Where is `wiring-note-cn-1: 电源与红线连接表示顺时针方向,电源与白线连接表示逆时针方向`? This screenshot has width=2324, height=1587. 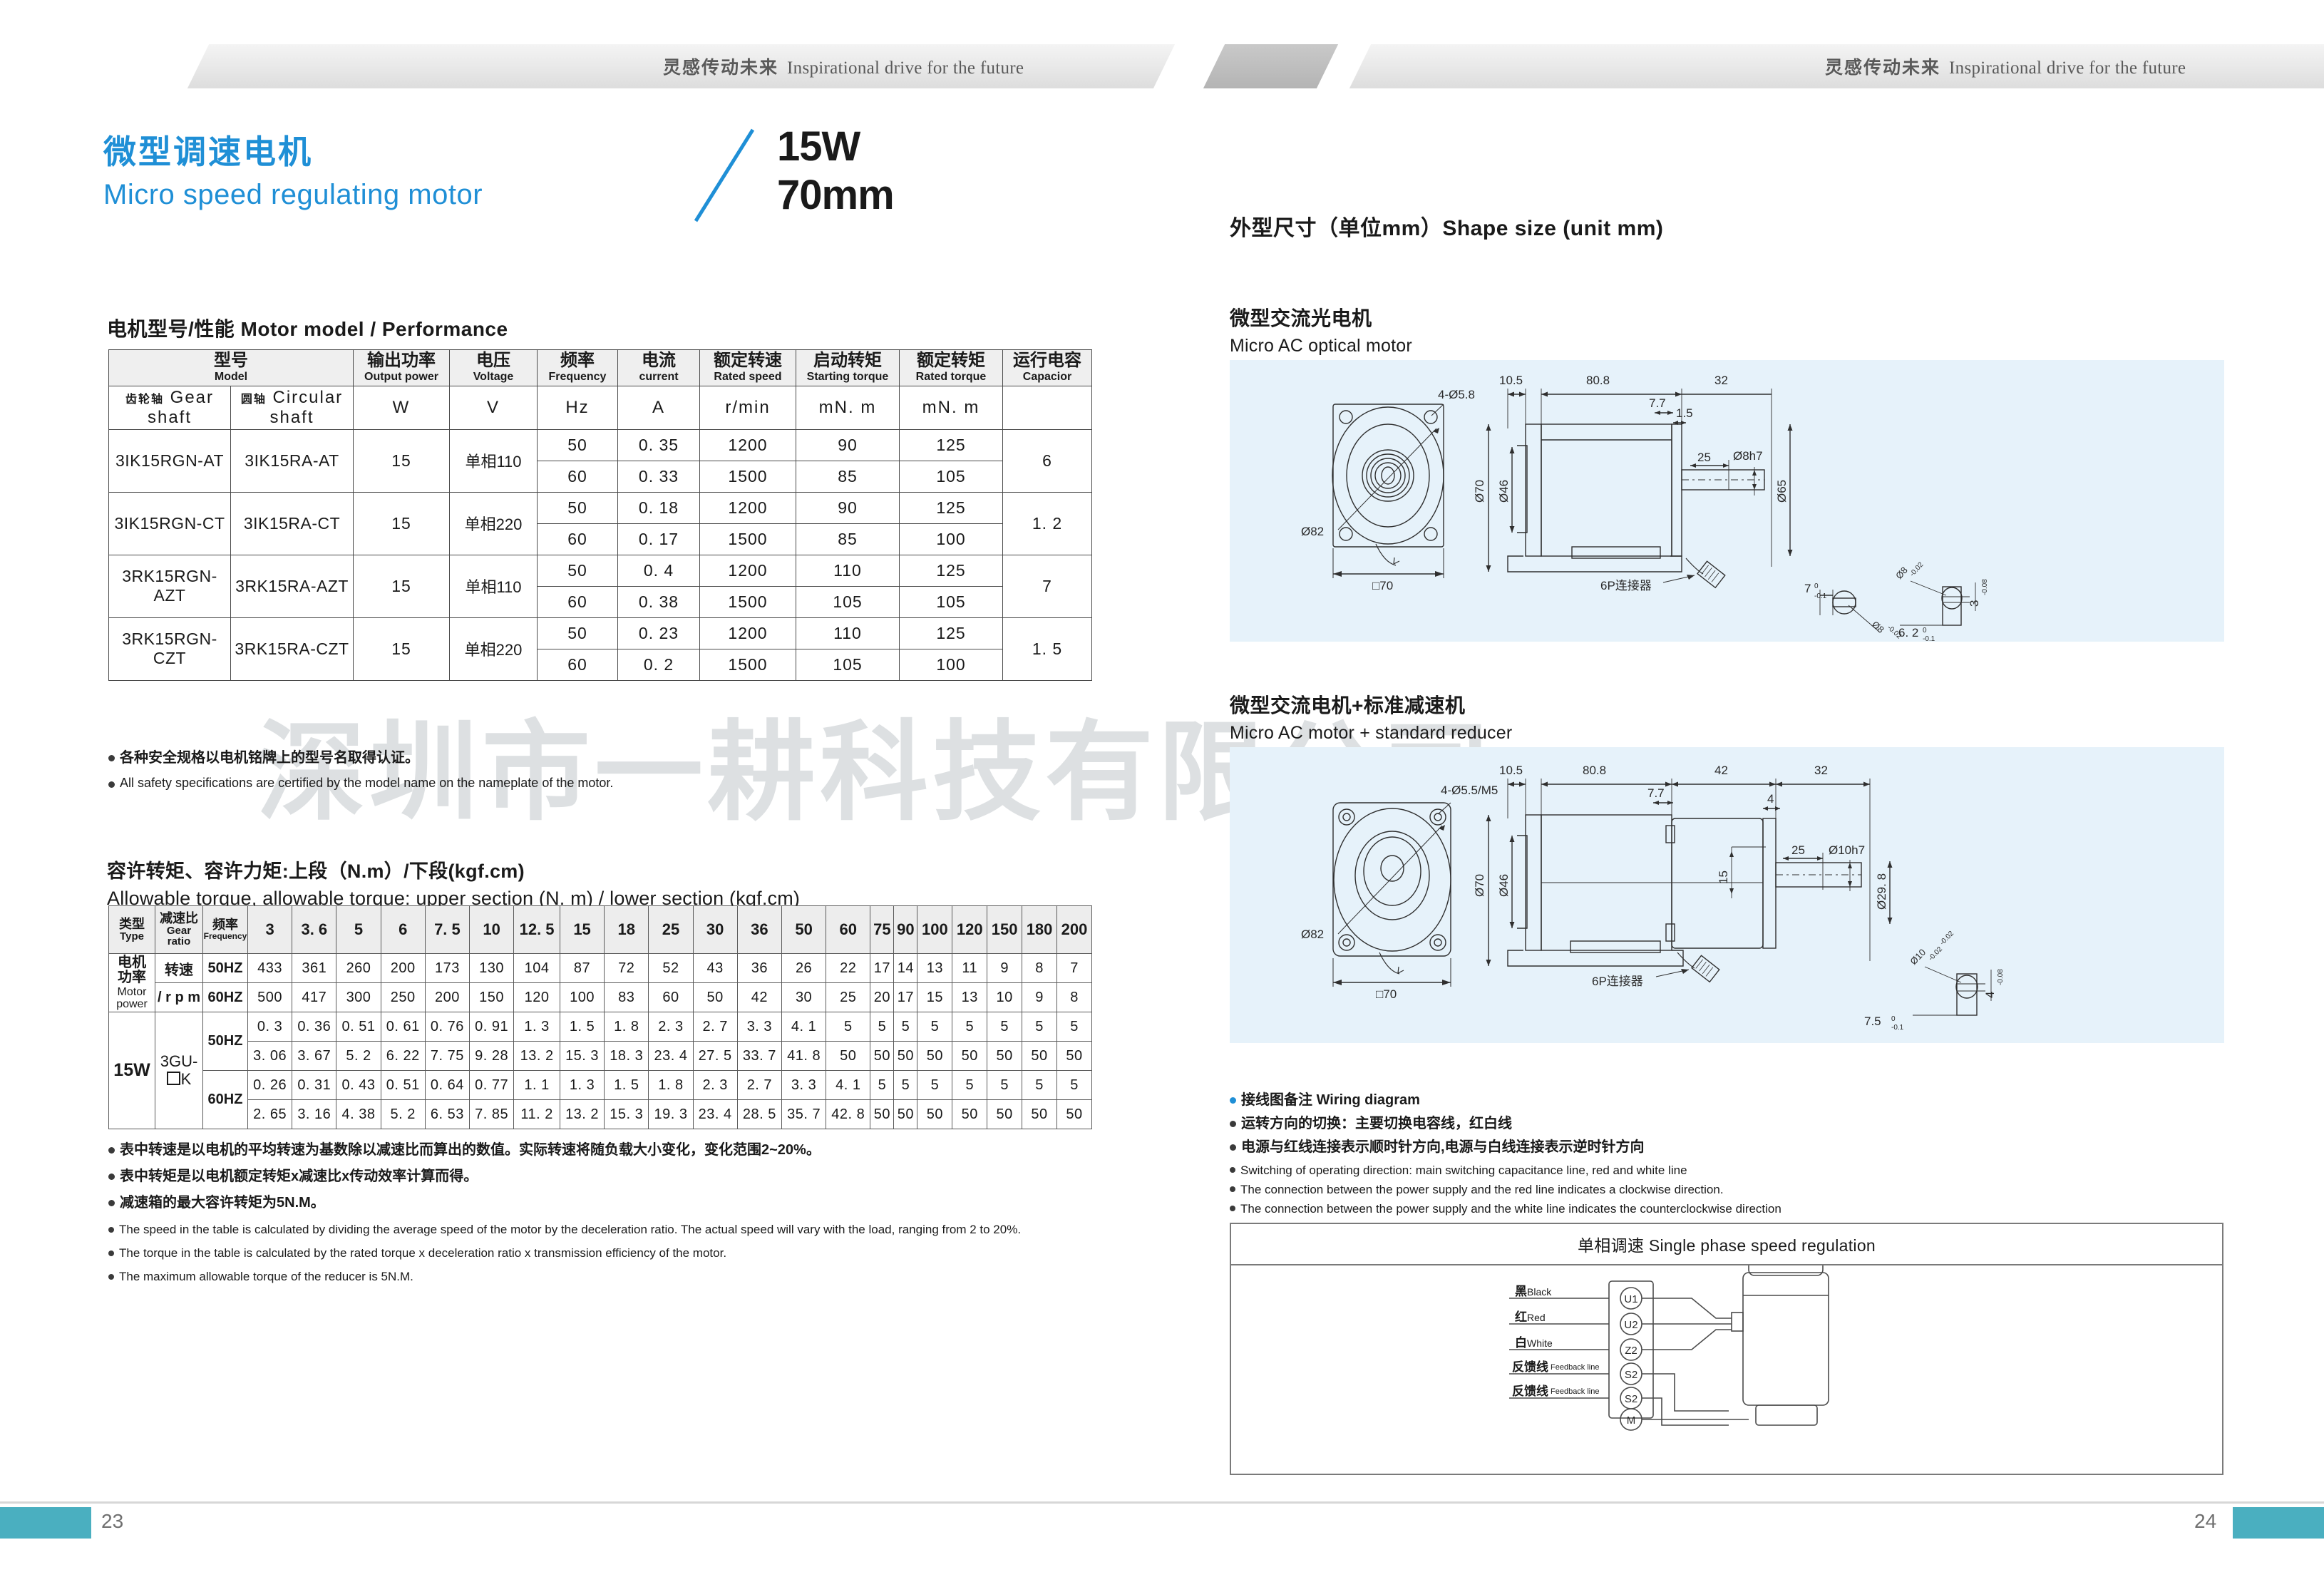
wiring-note-cn-1: 电源与红线连接表示顺时针方向,电源与白线连接表示逆时针方向 is located at coordinates (1443, 1147).